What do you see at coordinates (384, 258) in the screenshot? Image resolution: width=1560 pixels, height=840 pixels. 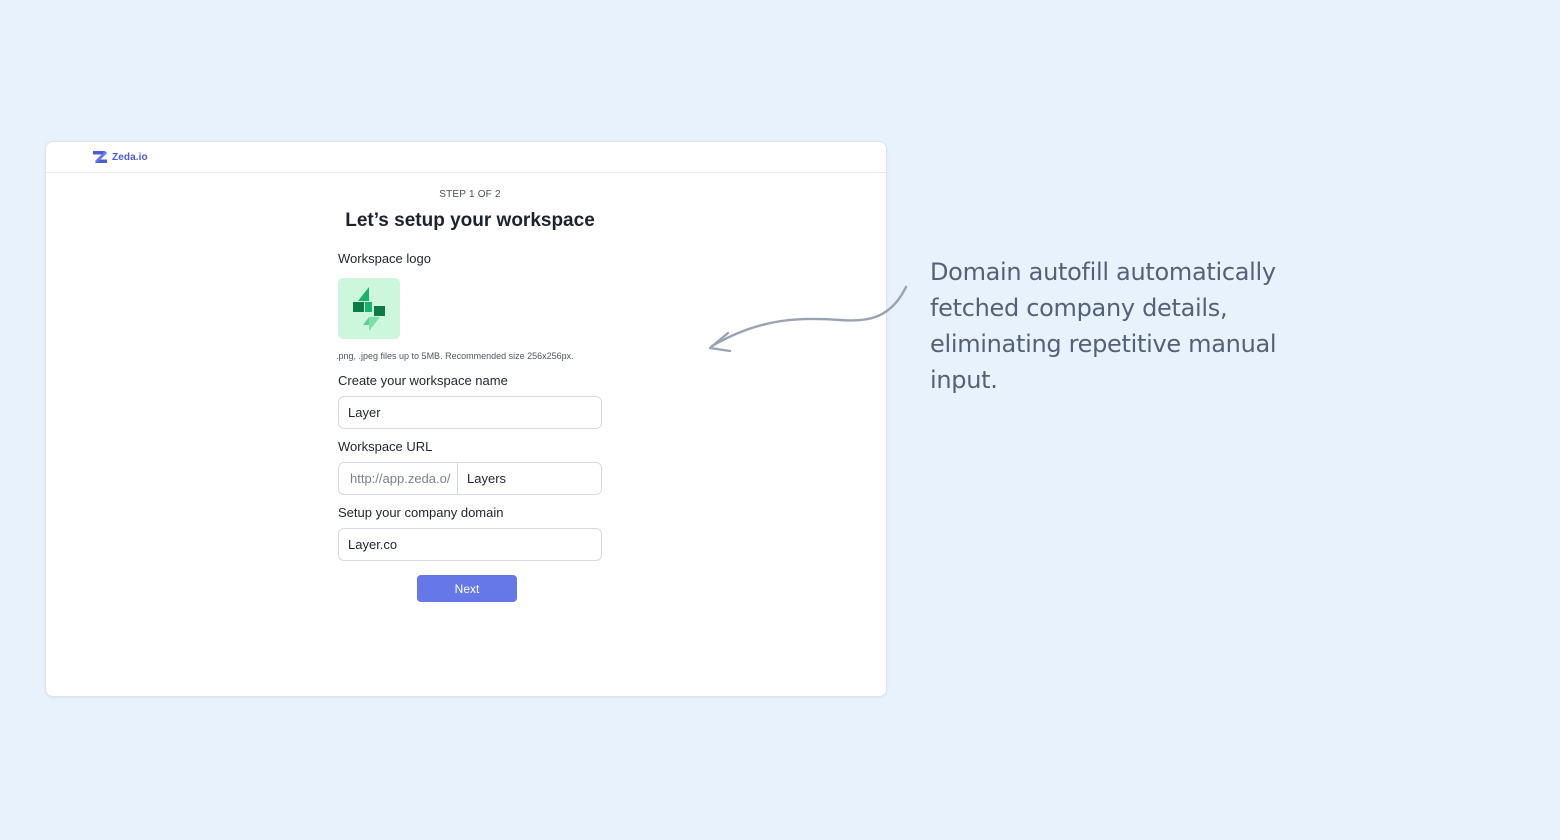 I see `workspace-logo-label: Workspace logo` at bounding box center [384, 258].